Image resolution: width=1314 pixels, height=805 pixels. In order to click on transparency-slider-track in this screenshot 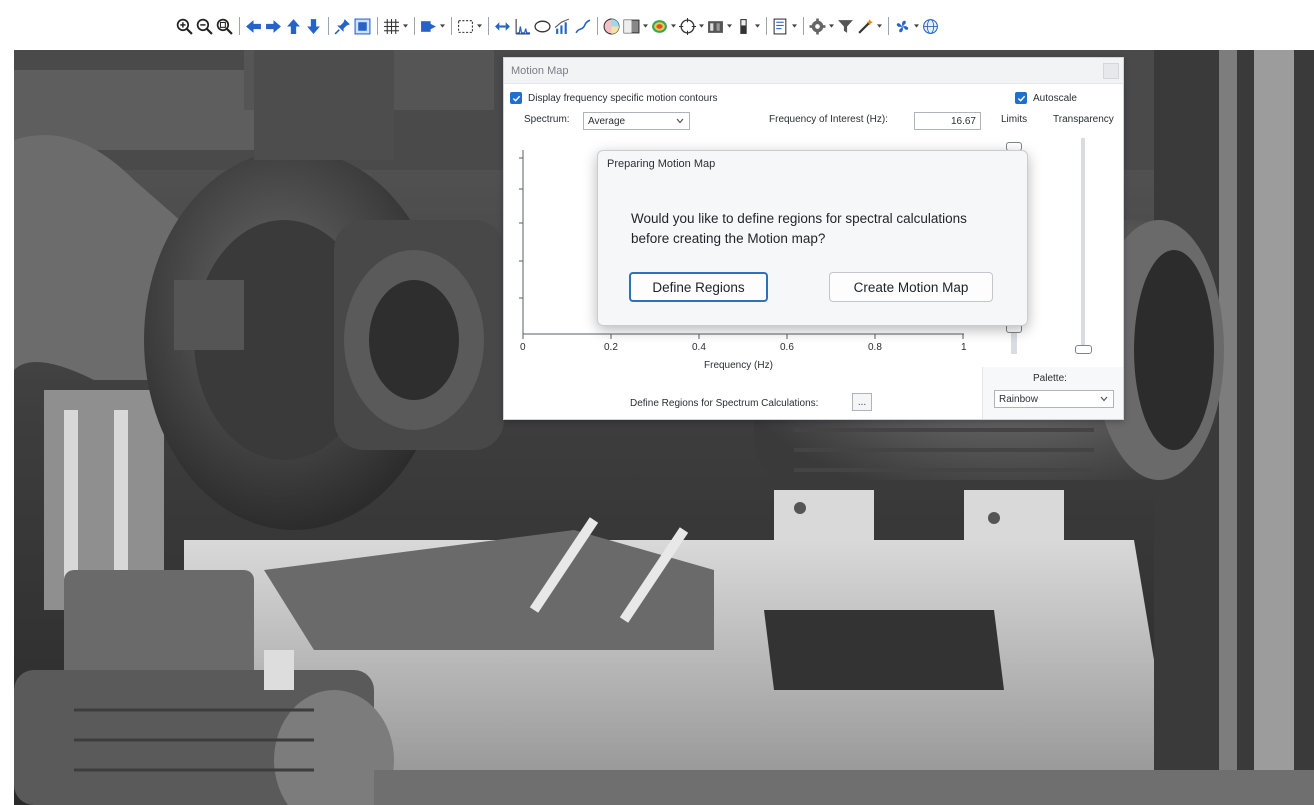, I will do `click(1083, 243)`.